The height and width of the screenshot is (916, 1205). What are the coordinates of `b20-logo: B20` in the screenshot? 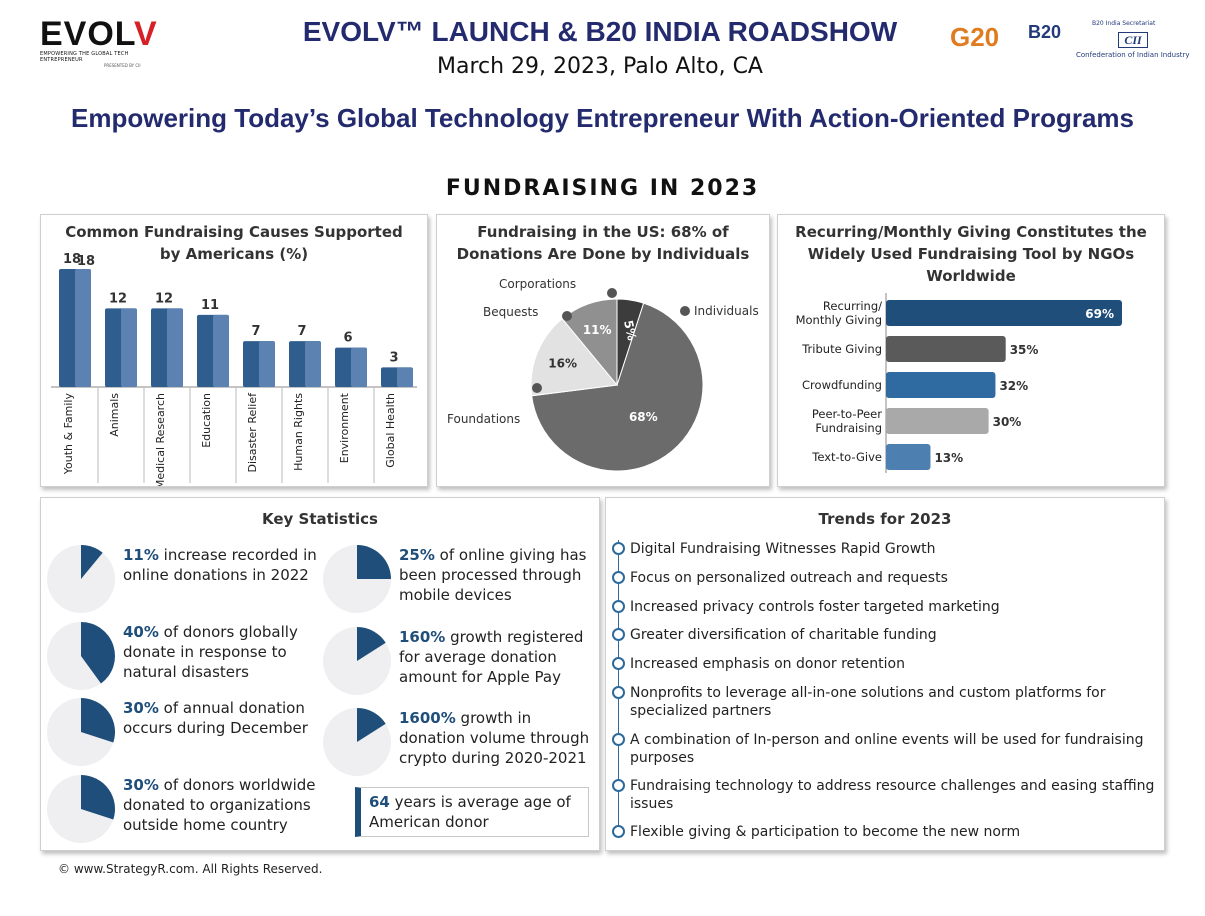 It's located at (1044, 32).